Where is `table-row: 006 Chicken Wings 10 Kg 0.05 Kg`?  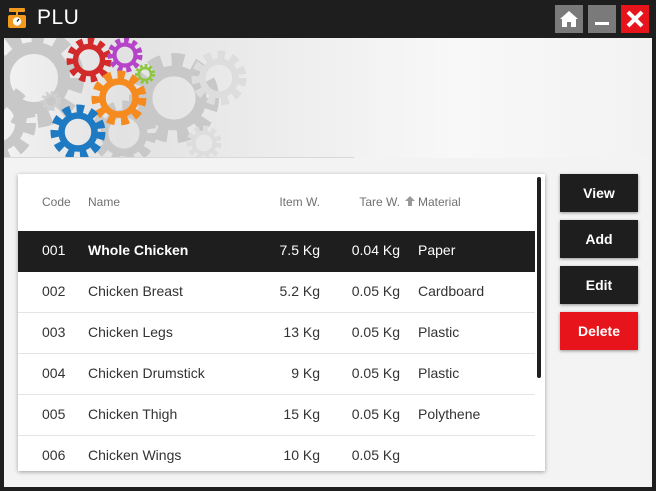 table-row: 006 Chicken Wings 10 Kg 0.05 Kg is located at coordinates (276, 453).